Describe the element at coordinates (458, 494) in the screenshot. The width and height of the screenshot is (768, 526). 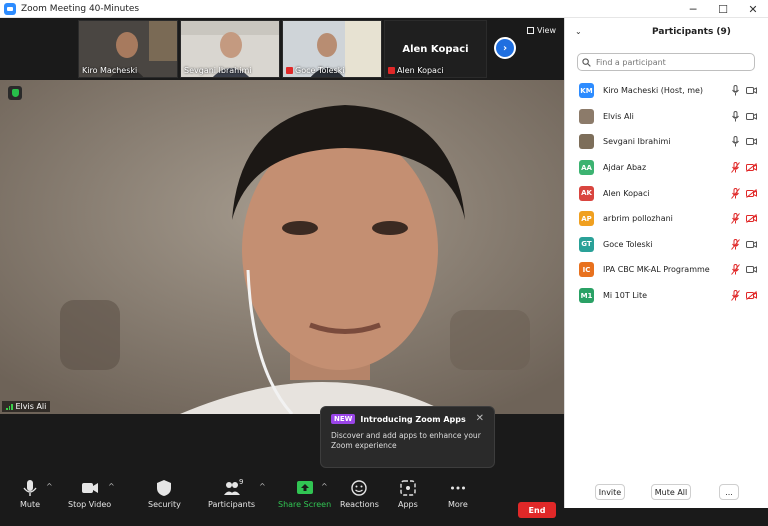
I see `more-button: More` at that location.